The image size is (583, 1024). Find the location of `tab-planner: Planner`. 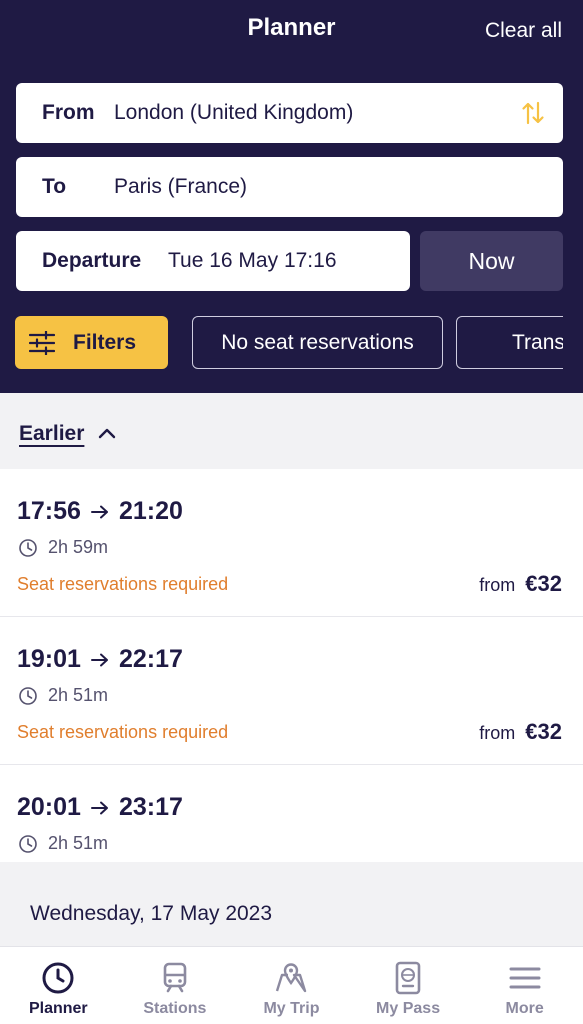

tab-planner: Planner is located at coordinates (58, 985).